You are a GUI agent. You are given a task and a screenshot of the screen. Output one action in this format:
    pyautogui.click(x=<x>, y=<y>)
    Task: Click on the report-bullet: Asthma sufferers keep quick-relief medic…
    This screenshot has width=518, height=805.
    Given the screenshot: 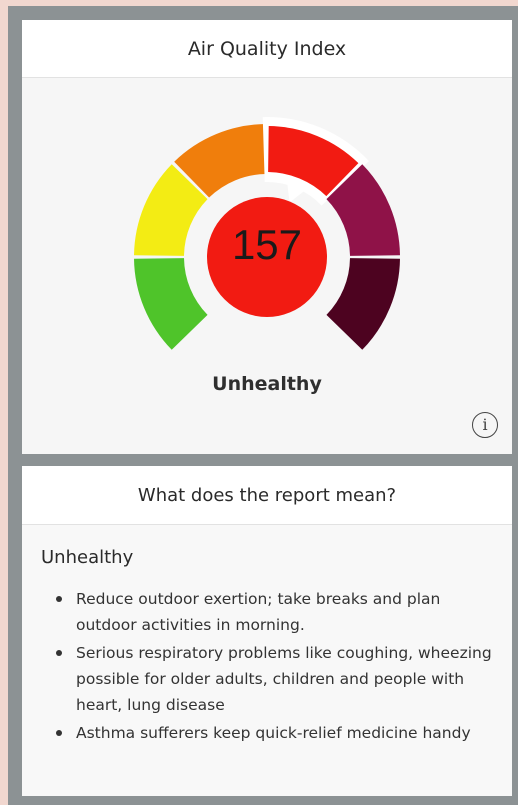 What is the action you would take?
    pyautogui.click(x=274, y=733)
    